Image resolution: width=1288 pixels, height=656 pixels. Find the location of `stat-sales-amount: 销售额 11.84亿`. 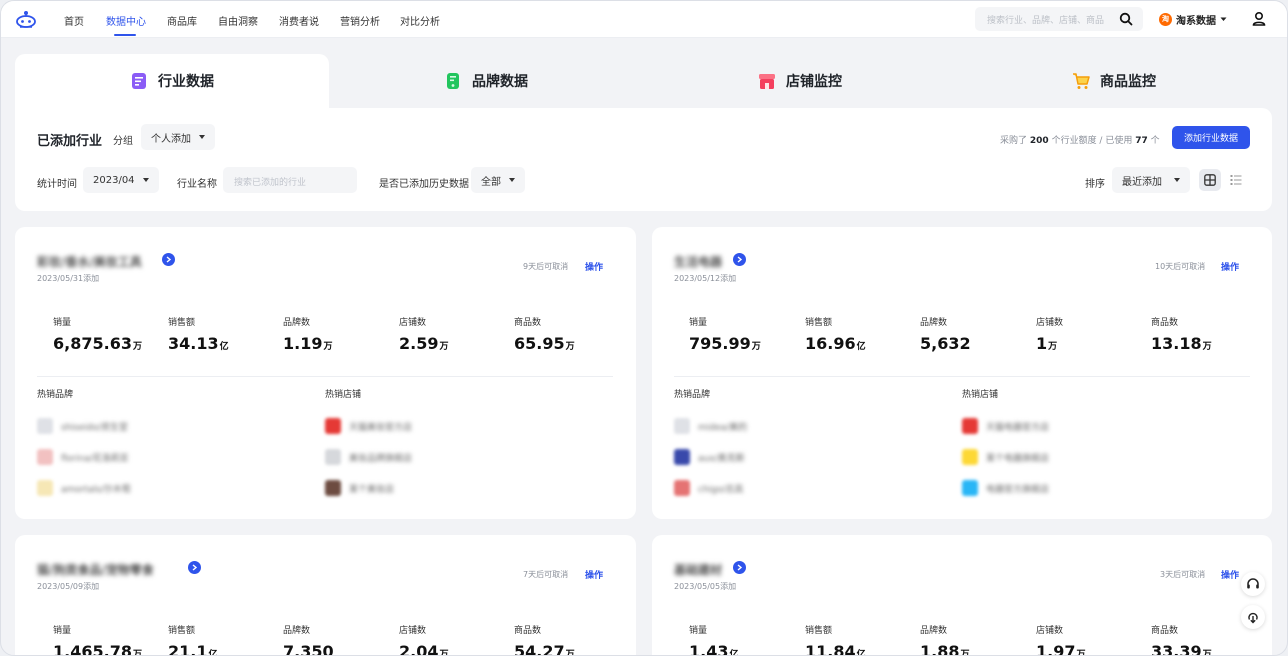

stat-sales-amount: 销售额 11.84亿 is located at coordinates (835, 639).